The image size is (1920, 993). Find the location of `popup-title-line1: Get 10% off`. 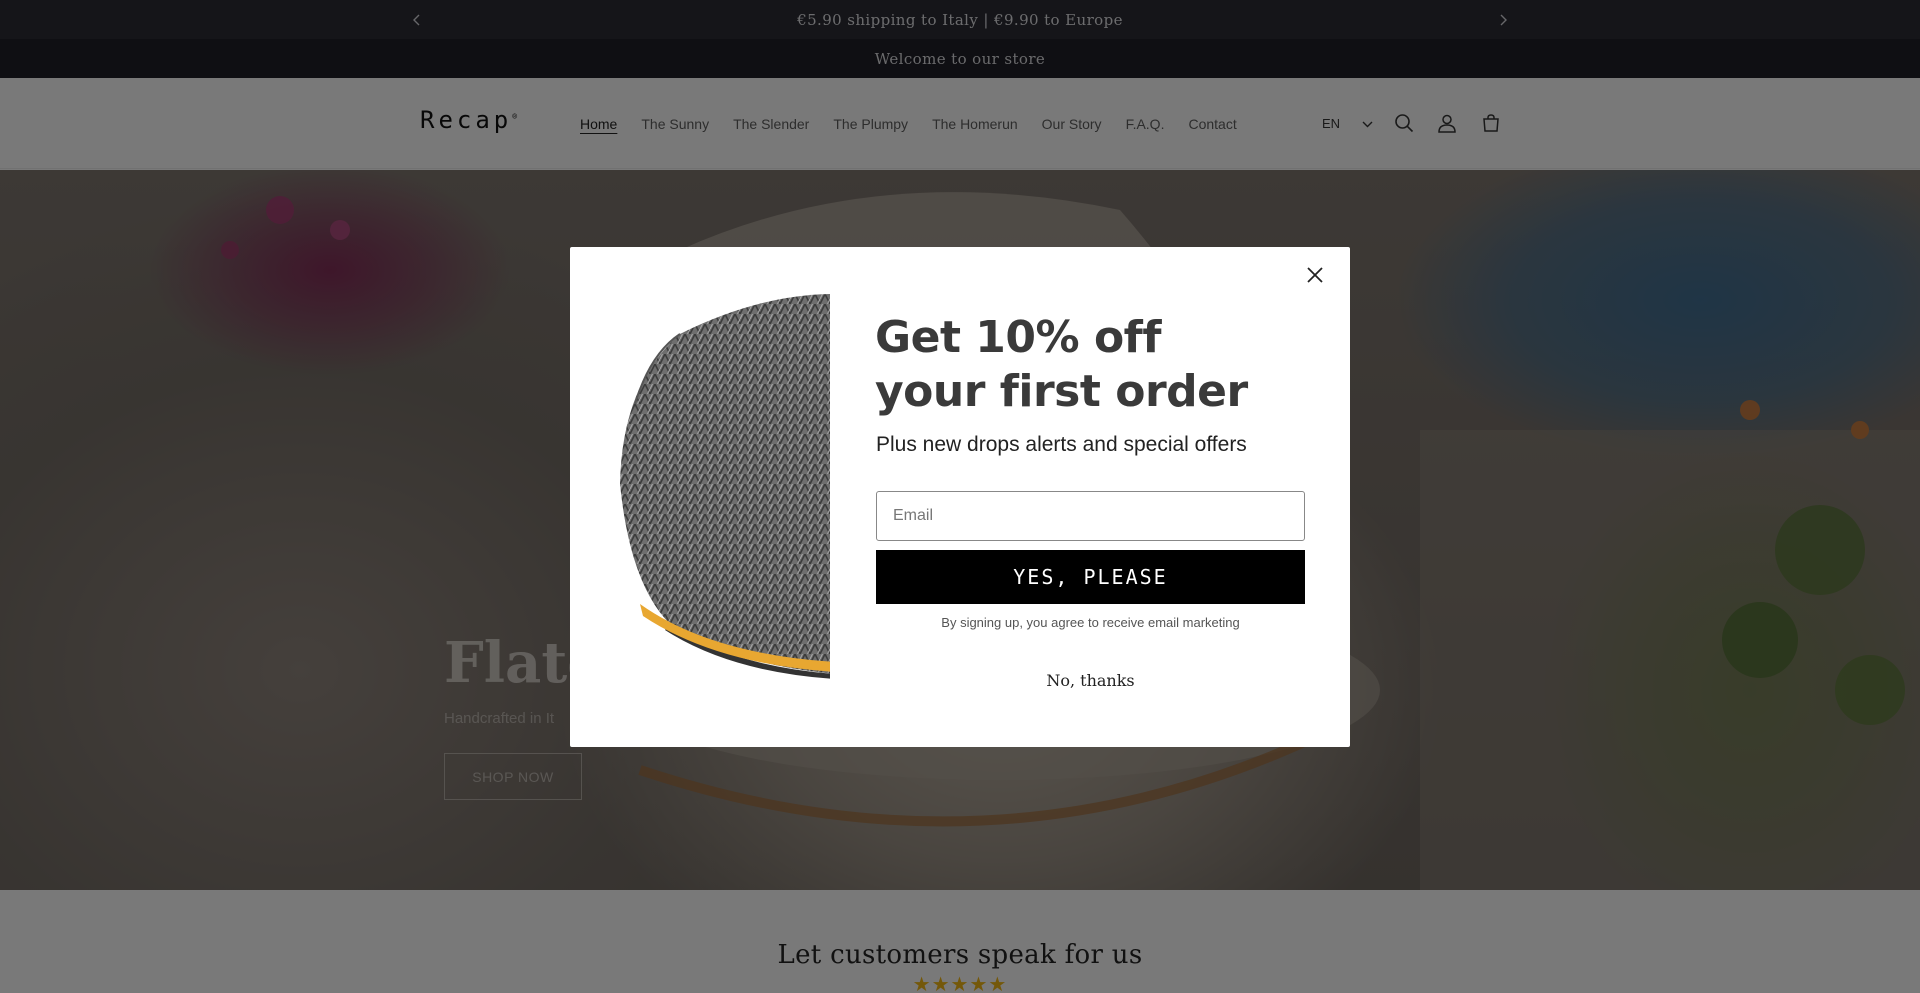

popup-title-line1: Get 10% off is located at coordinates (1018, 337).